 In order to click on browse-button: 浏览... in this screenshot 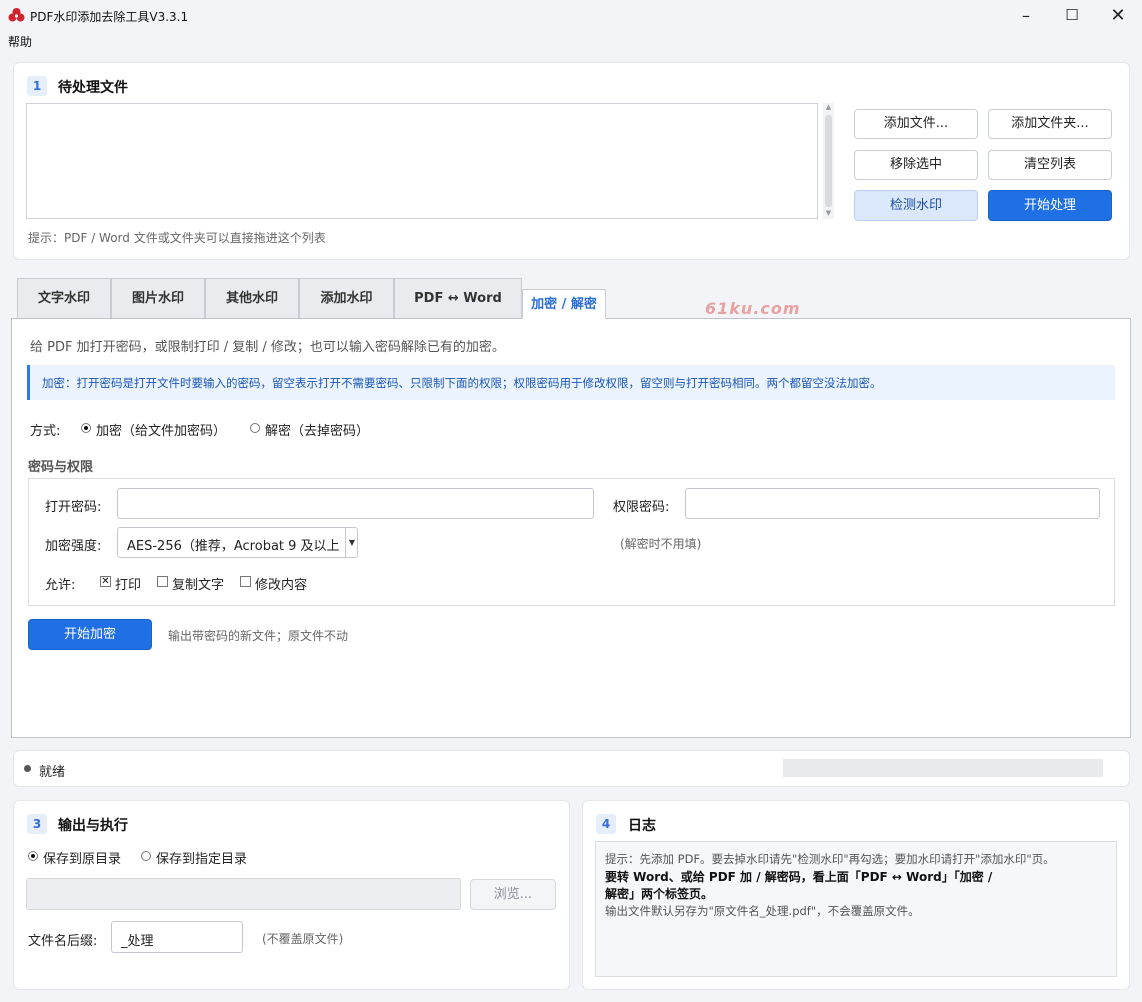, I will do `click(513, 894)`.